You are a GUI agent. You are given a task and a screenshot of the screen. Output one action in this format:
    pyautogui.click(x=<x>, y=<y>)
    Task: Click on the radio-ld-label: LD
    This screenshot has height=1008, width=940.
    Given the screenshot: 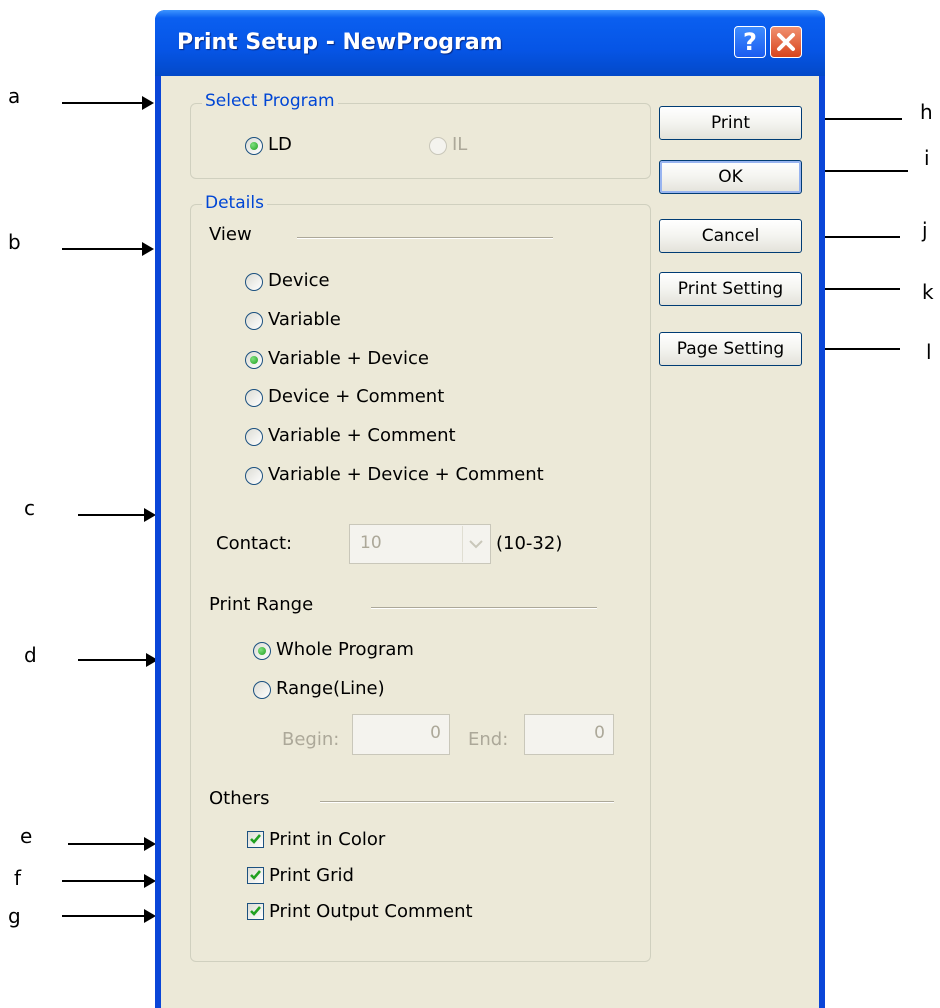 What is the action you would take?
    pyautogui.click(x=280, y=144)
    